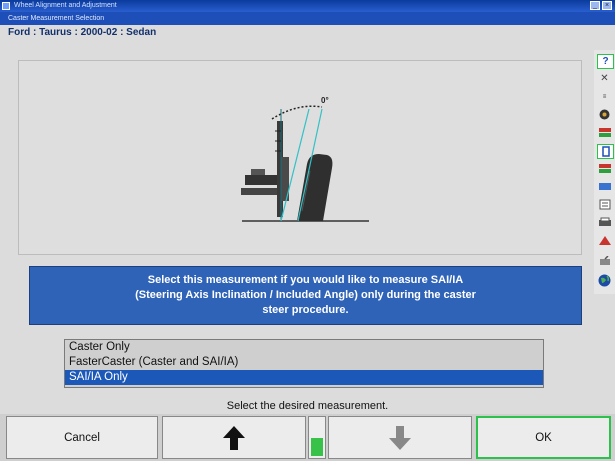  I want to click on move-up-button, so click(234, 437).